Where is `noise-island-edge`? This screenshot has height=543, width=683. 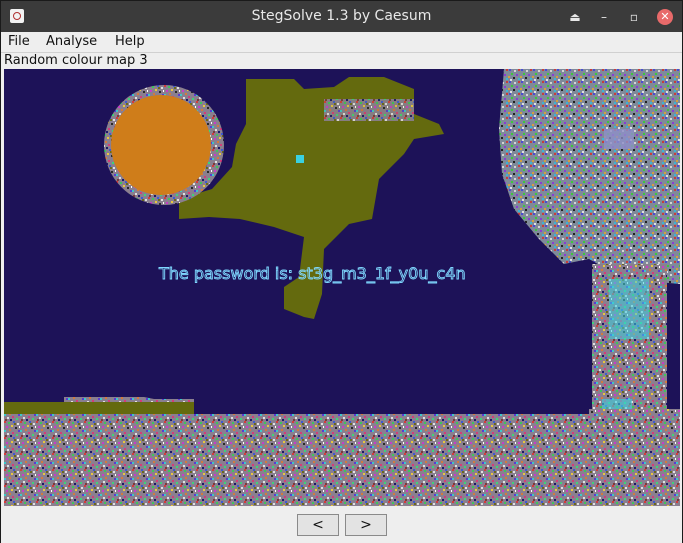
noise-island-edge is located at coordinates (369, 110).